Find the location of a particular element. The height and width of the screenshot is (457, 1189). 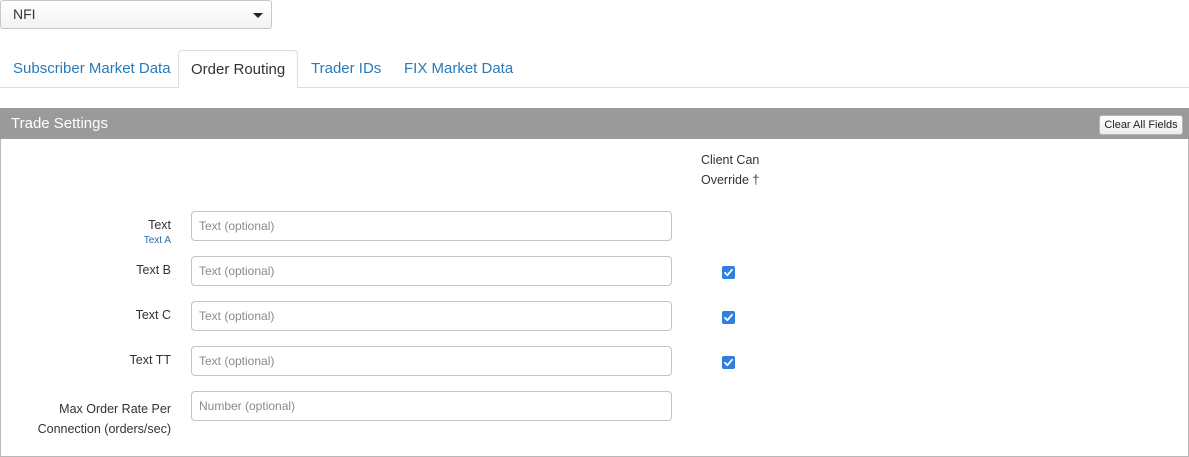

text-b-override-checkbox is located at coordinates (728, 272).